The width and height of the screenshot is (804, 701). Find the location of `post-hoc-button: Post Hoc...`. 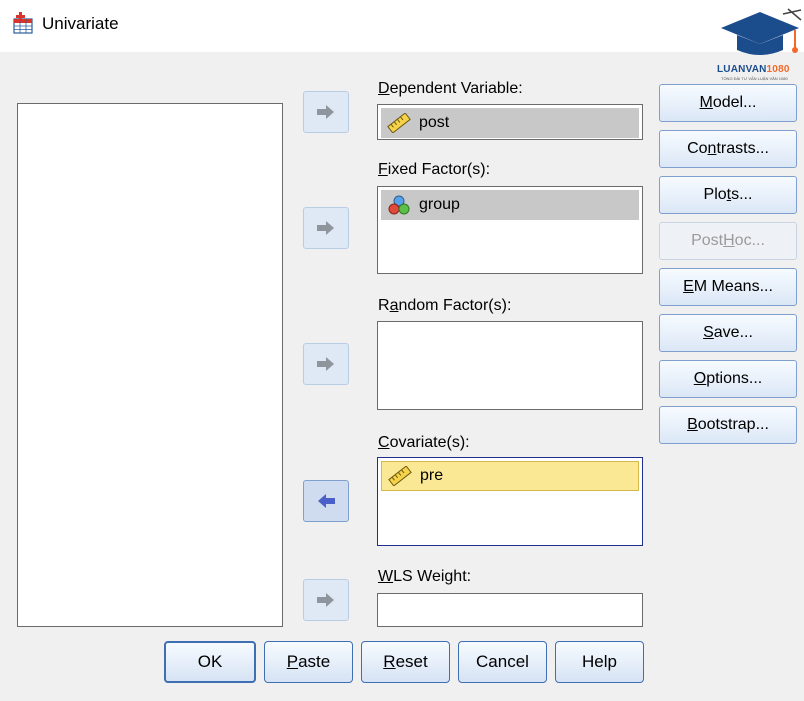

post-hoc-button: Post Hoc... is located at coordinates (728, 241).